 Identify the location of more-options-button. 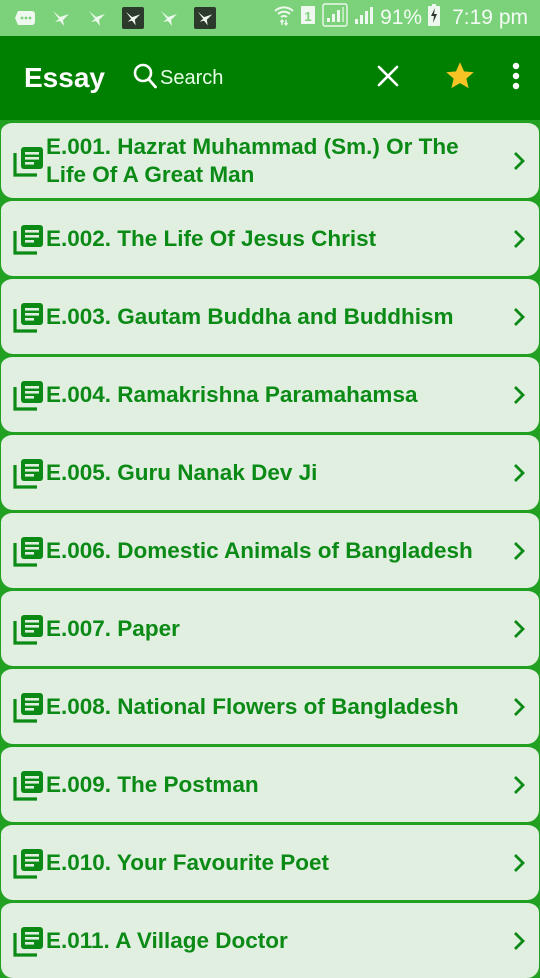
(516, 78).